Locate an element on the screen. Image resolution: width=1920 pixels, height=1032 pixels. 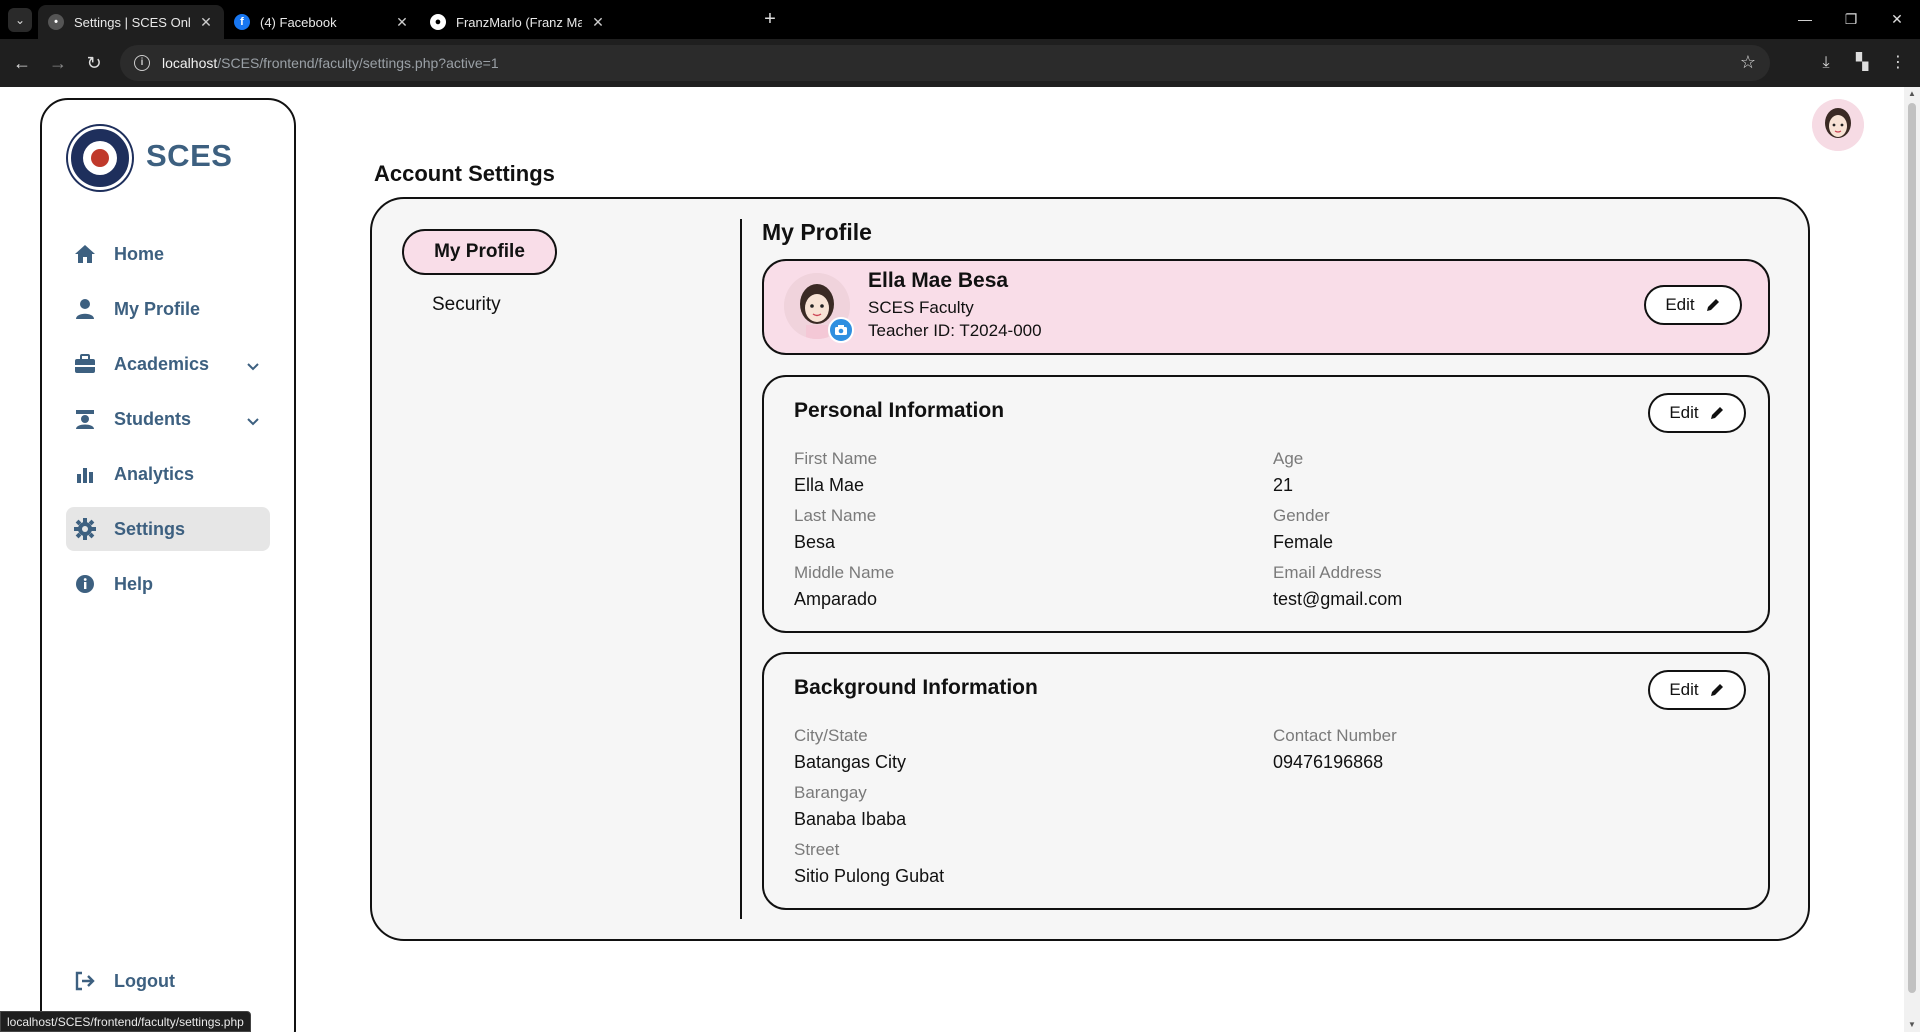
sidebar-item-analytics: Analytics is located at coordinates (168, 474).